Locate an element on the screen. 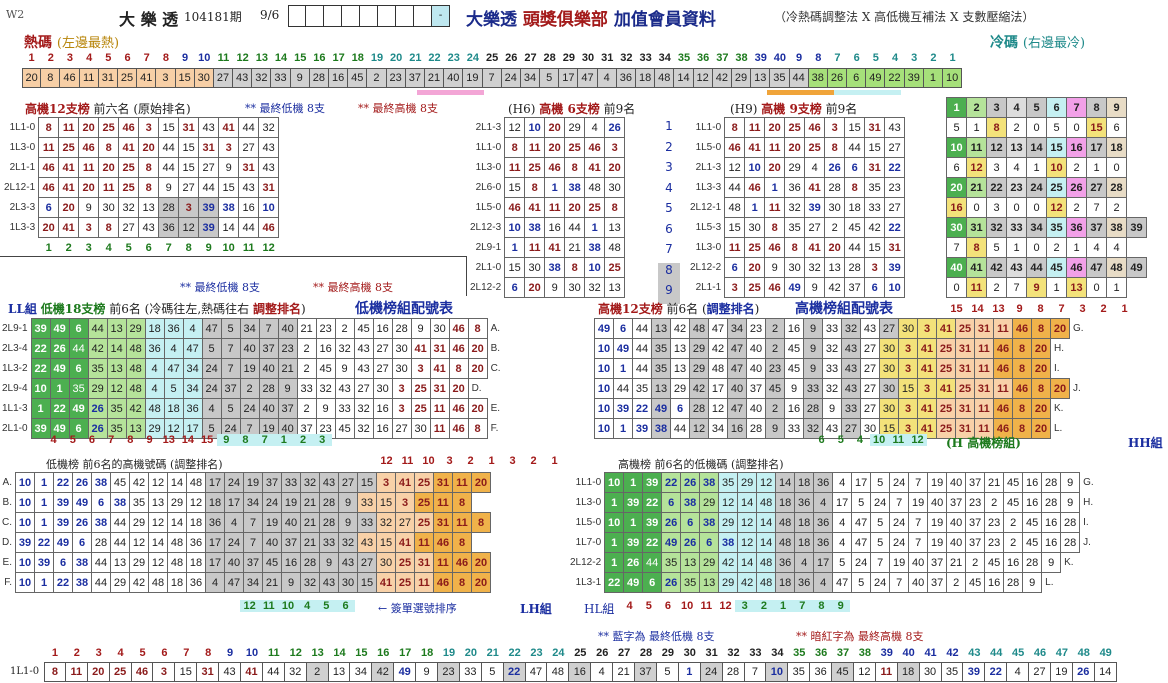  cell: 19 is located at coordinates (937, 542).